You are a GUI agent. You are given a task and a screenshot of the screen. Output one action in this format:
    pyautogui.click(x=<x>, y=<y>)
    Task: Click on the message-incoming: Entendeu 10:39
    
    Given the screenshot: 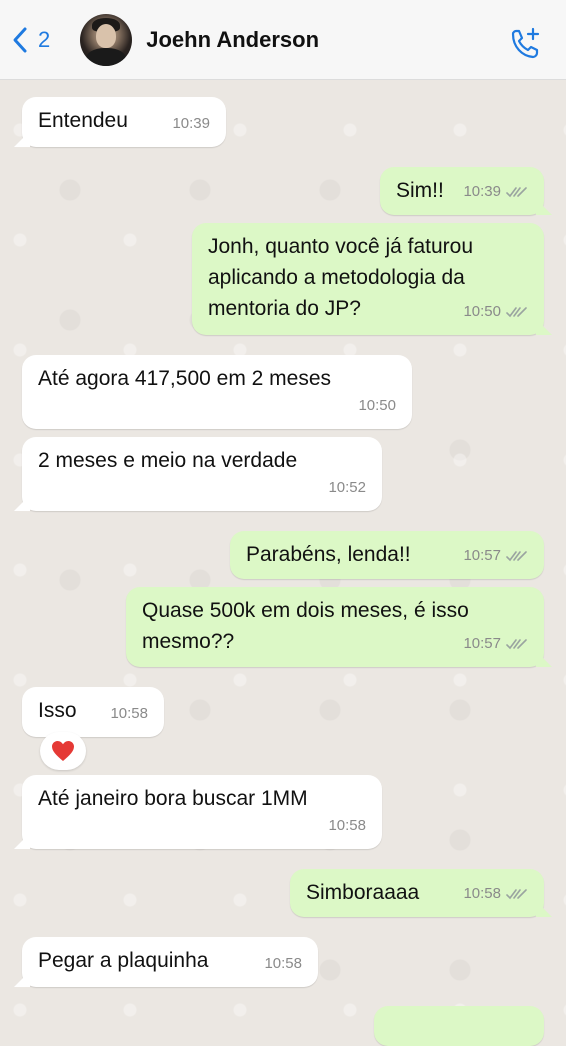 What is the action you would take?
    pyautogui.click(x=124, y=122)
    